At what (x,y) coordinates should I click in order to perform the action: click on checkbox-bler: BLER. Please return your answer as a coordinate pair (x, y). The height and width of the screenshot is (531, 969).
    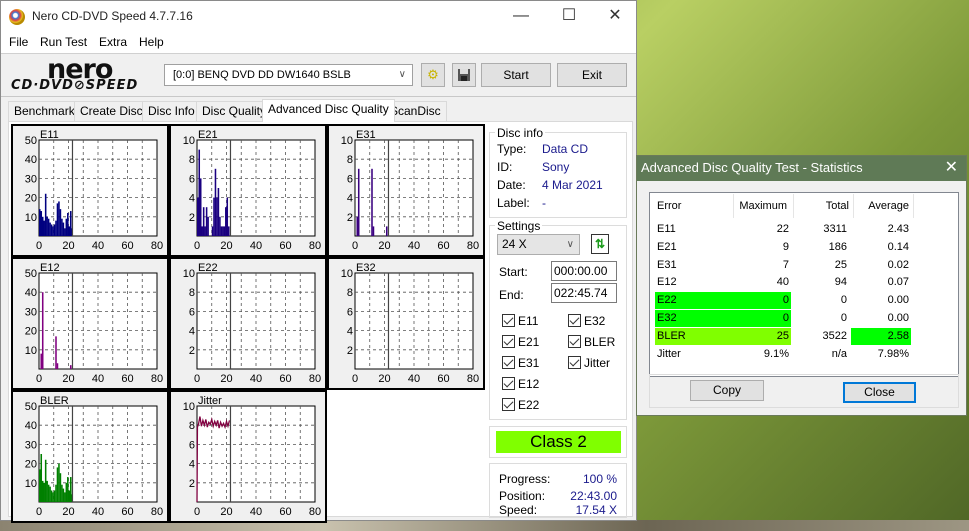
    Looking at the image, I should click on (591, 342).